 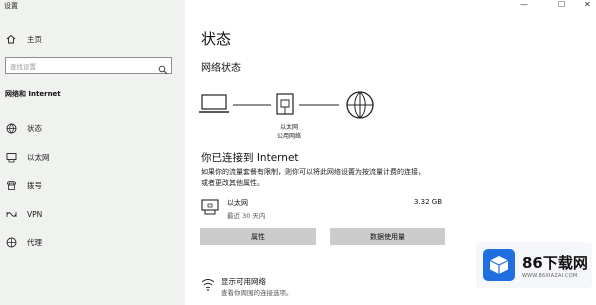 What do you see at coordinates (34, 39) in the screenshot?
I see `sidebar-item-label: 主页` at bounding box center [34, 39].